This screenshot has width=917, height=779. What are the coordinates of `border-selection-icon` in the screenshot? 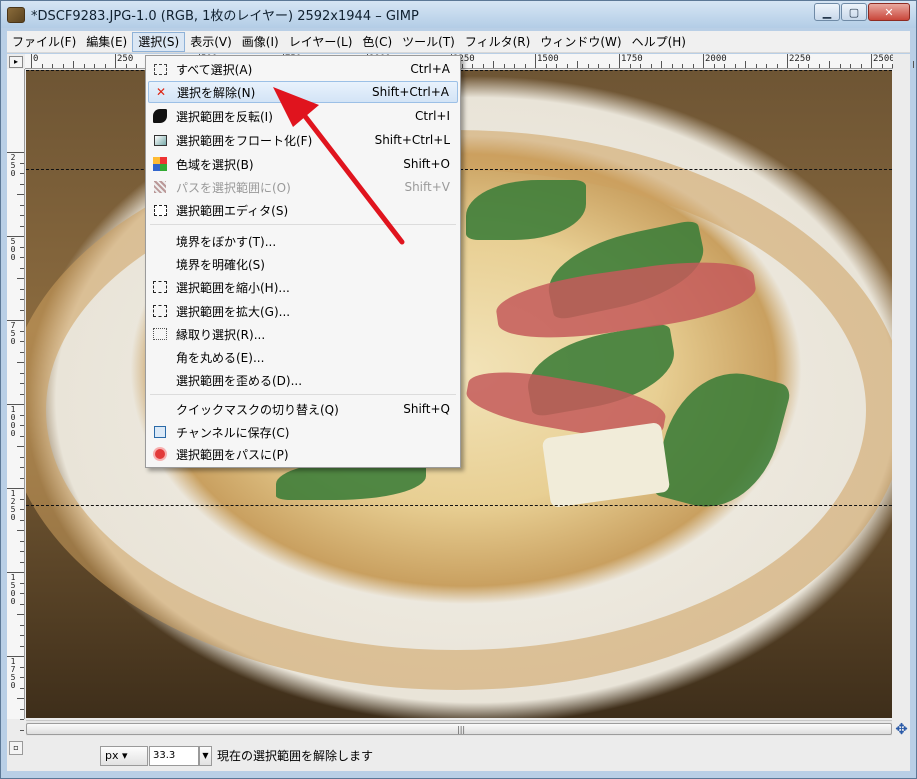 It's located at (160, 334).